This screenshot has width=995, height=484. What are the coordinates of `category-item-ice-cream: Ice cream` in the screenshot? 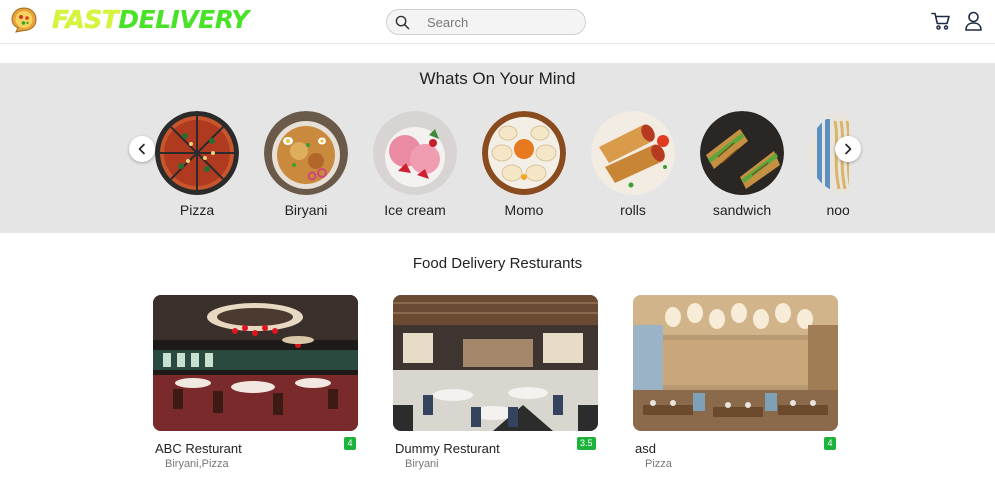 It's located at (415, 168).